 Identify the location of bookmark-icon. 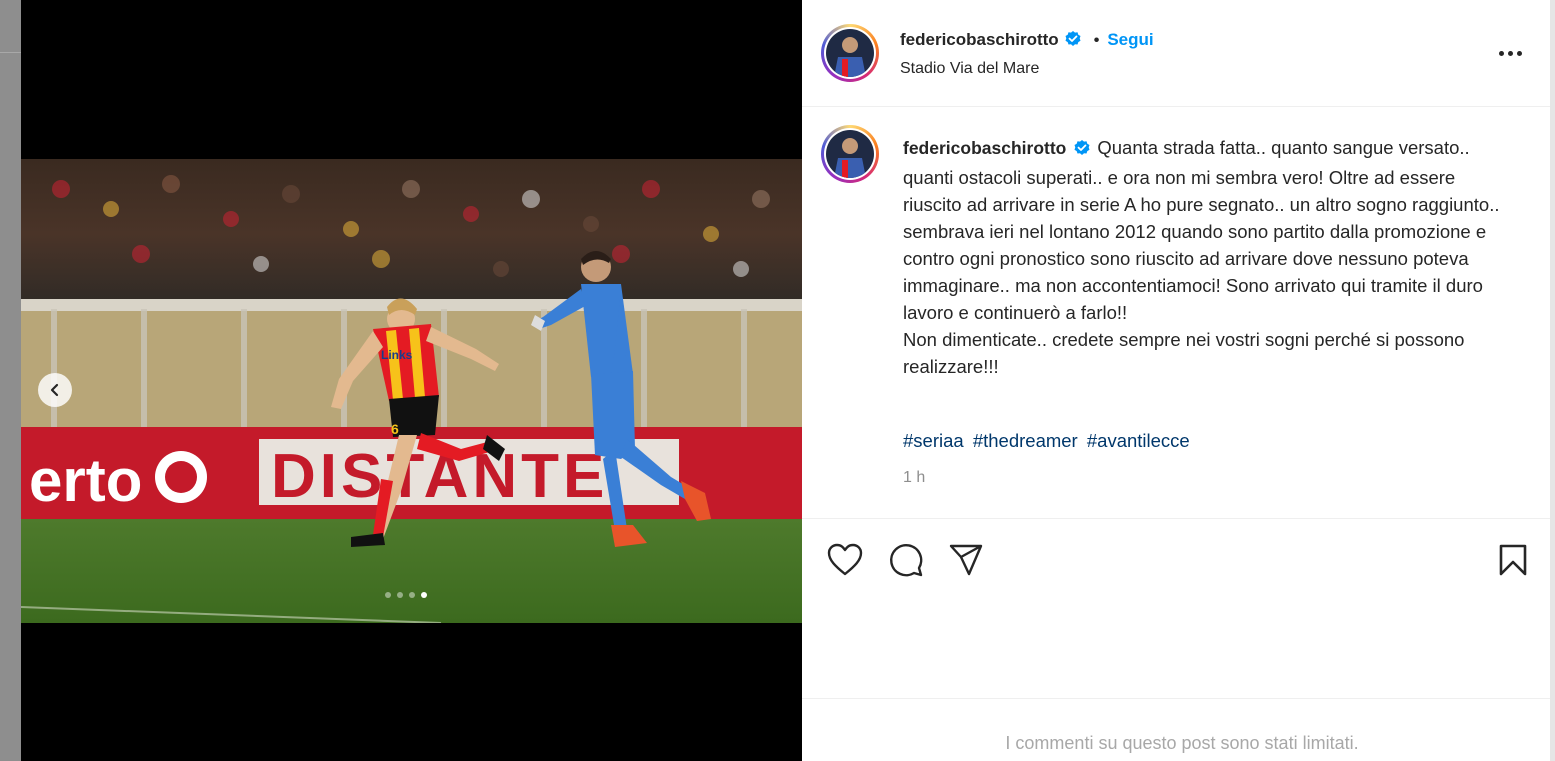
(1513, 560).